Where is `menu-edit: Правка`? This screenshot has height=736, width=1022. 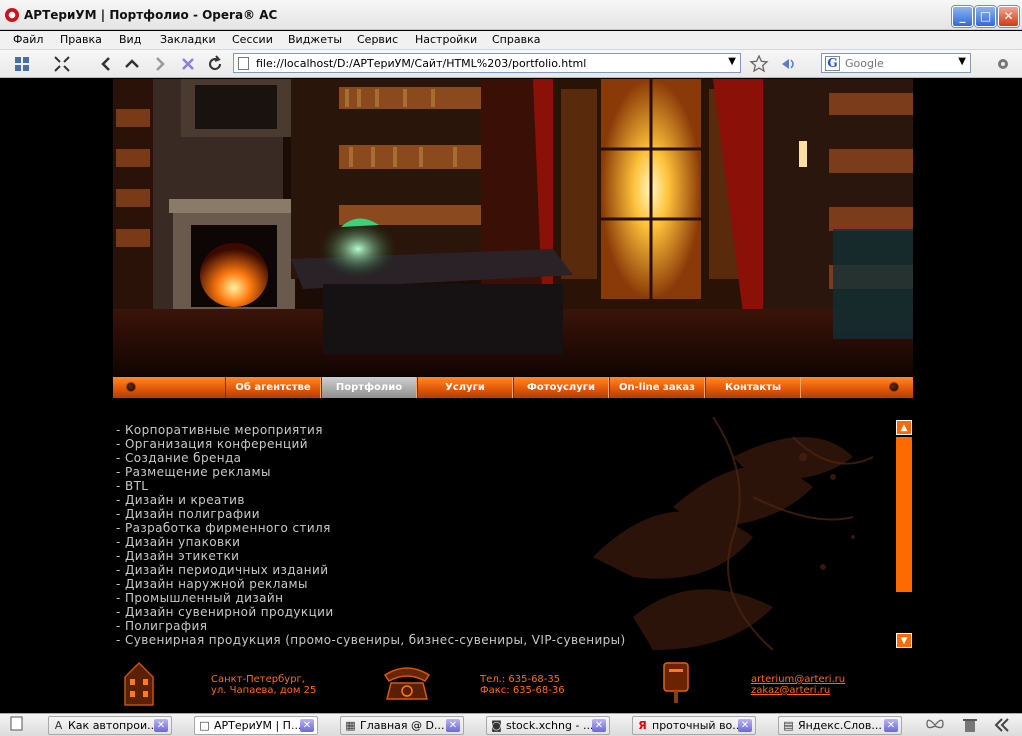
menu-edit: Правка is located at coordinates (81, 39).